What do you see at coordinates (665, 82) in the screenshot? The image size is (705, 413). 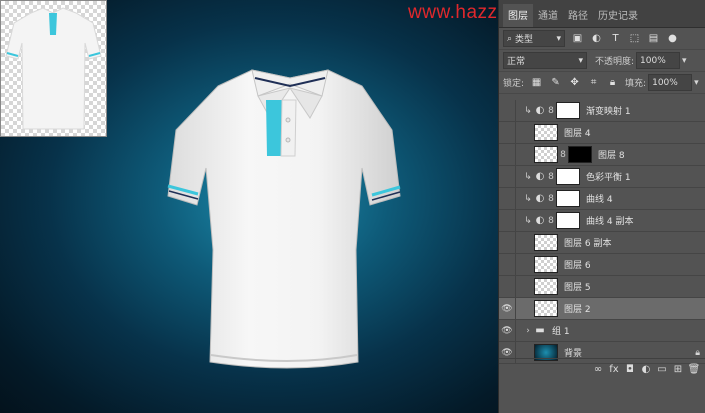 I see `fill-value: 100%` at bounding box center [665, 82].